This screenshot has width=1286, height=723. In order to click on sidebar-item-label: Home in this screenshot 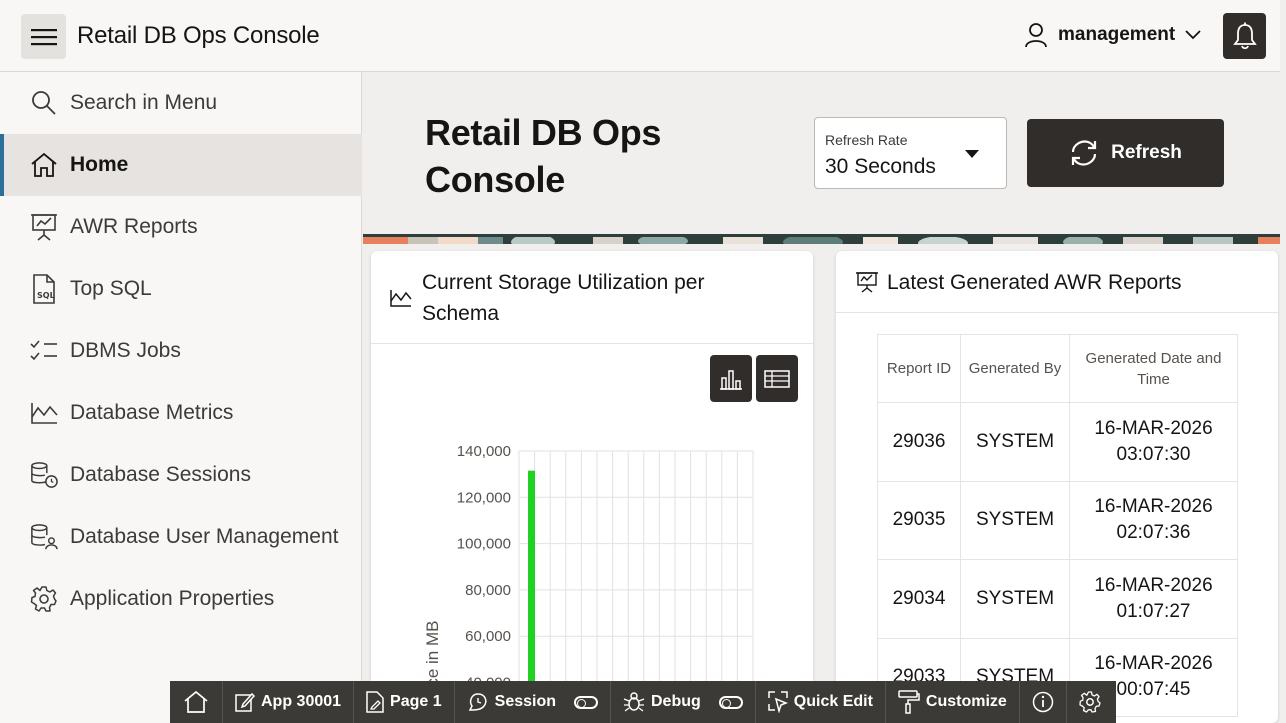, I will do `click(99, 164)`.